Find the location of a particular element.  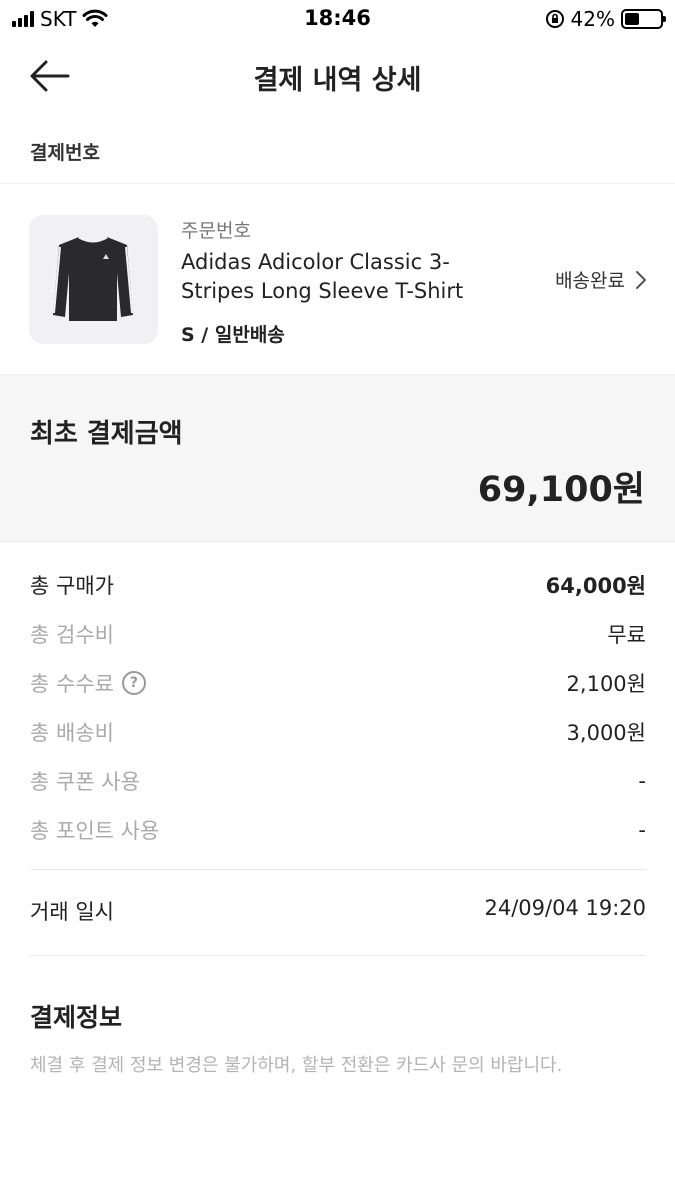

total-payment-section: 최초 결제금액 69,100원 is located at coordinates (337, 458).